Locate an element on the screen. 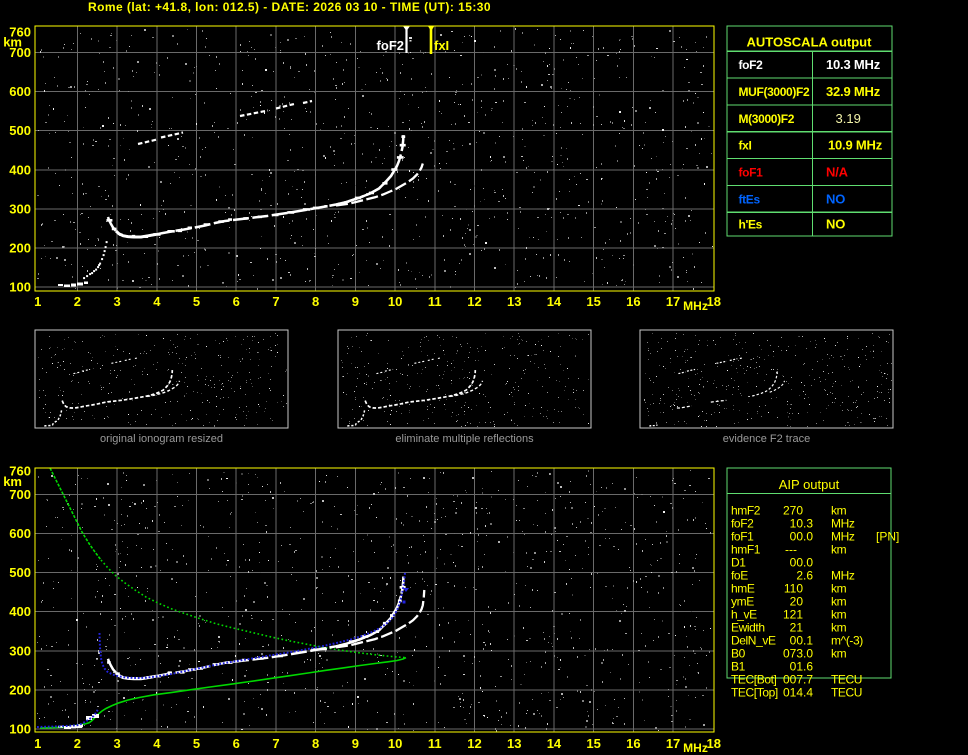 The image size is (968, 755). svg-text: AIP output is located at coordinates (809, 484).